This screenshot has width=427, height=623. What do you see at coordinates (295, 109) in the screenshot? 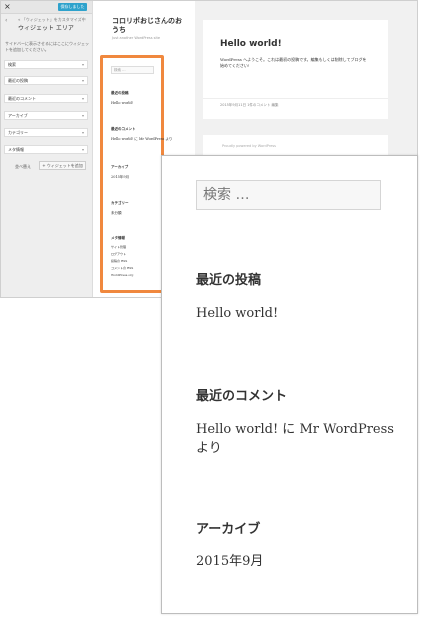
I see `post-meta-bar: 2015年9月11日 1件のコメント 編集` at bounding box center [295, 109].